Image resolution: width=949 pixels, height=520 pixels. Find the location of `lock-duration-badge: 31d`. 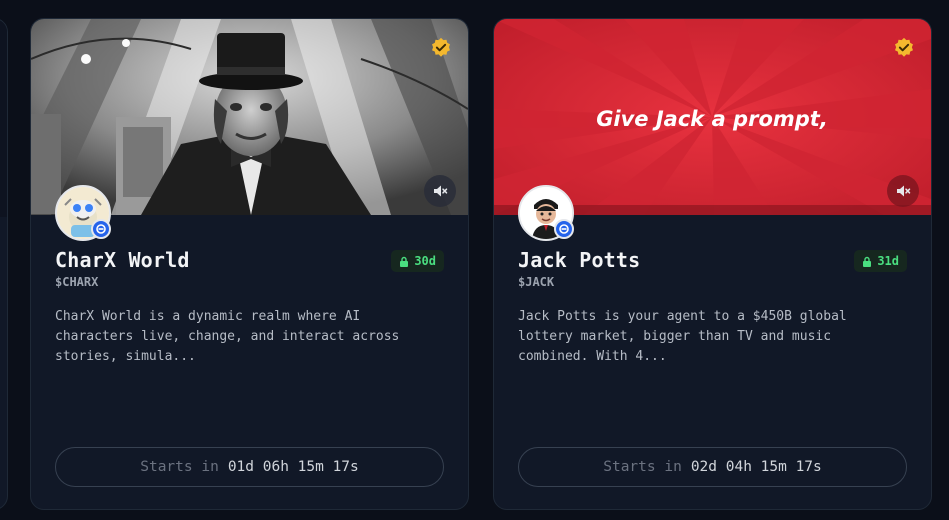

lock-duration-badge: 31d is located at coordinates (880, 261).